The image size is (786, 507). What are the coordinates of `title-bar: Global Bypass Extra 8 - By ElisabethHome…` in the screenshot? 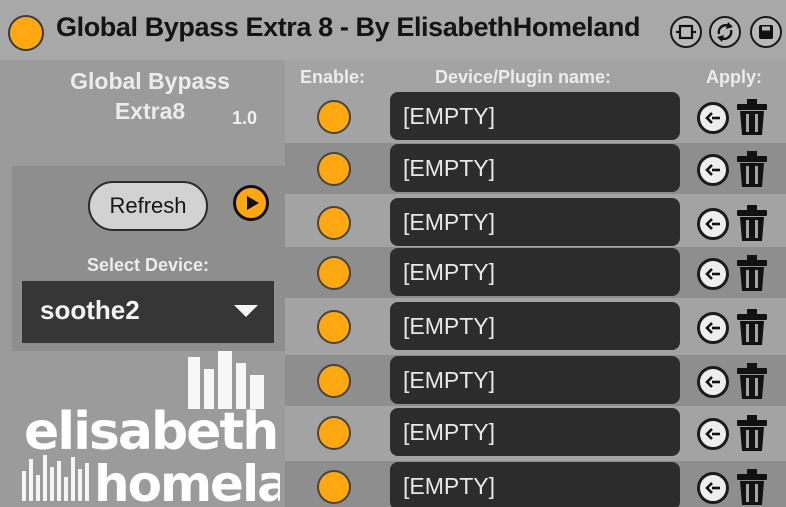 It's located at (393, 30).